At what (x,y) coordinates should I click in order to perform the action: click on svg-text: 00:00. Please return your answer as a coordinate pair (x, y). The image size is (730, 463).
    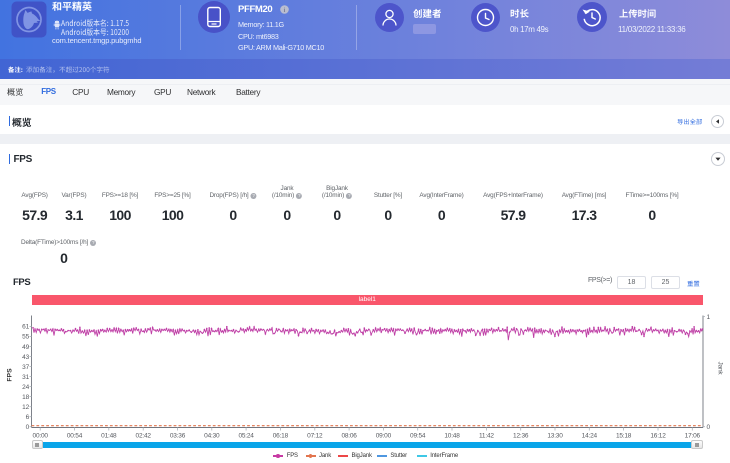
    Looking at the image, I should click on (41, 435).